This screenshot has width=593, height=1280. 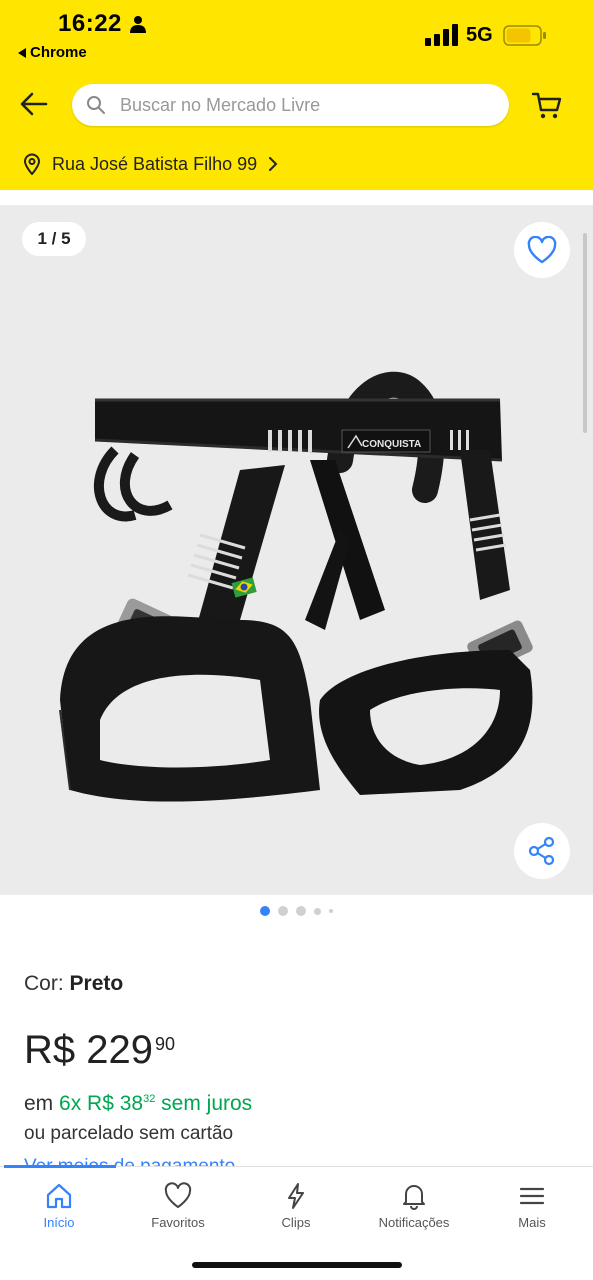 I want to click on back-to-app-link: Chrome, so click(x=52, y=52).